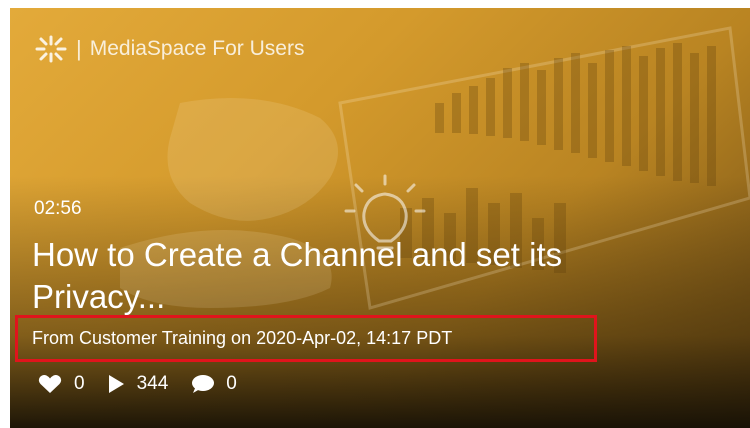 This screenshot has height=428, width=750. What do you see at coordinates (203, 384) in the screenshot?
I see `comment-icon` at bounding box center [203, 384].